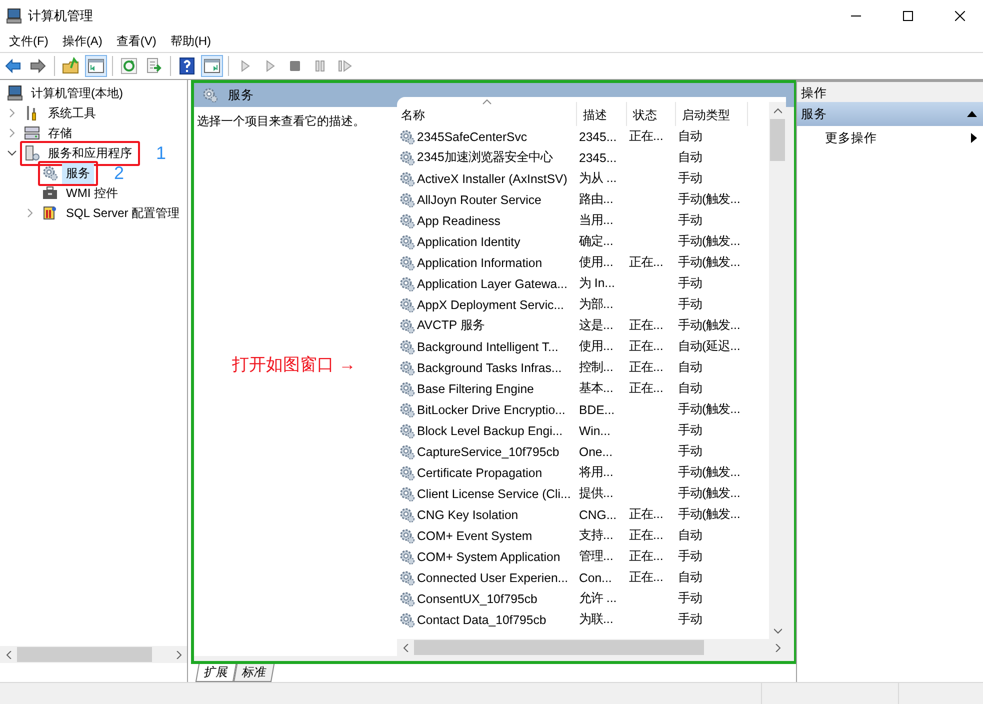  I want to click on menu-item: 操作(A), so click(82, 41).